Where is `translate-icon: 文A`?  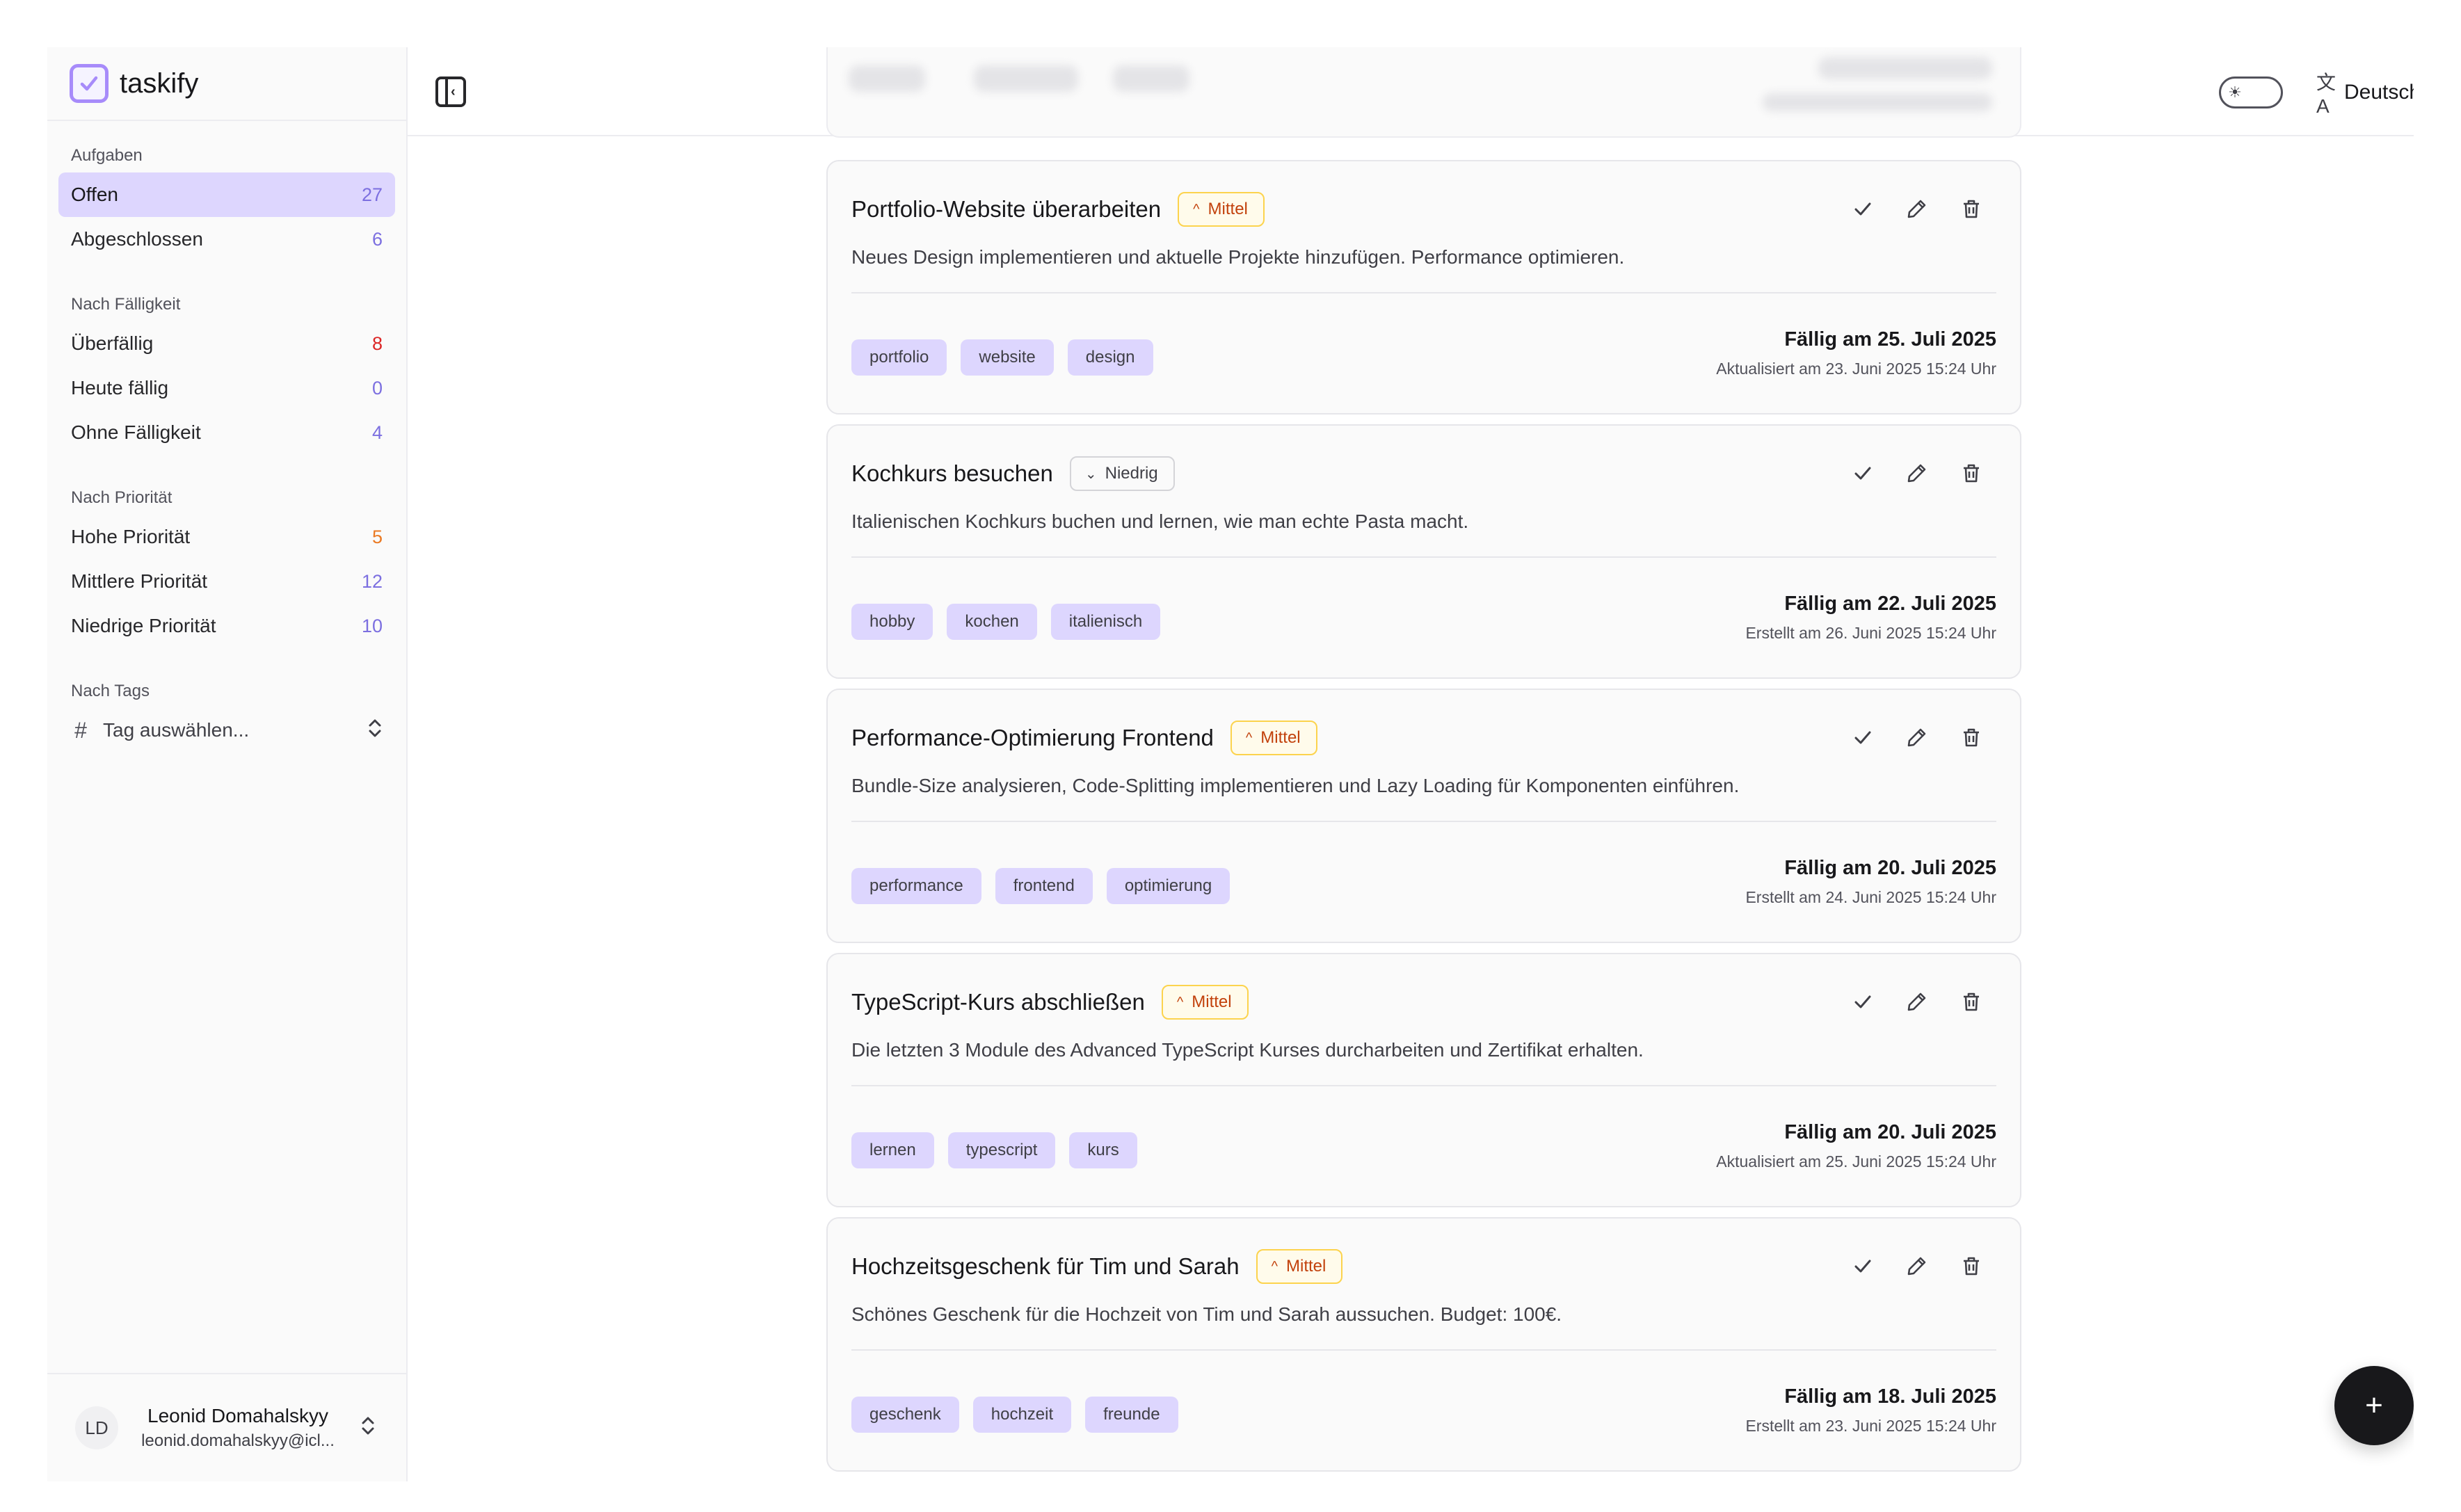 translate-icon: 文A is located at coordinates (2326, 94).